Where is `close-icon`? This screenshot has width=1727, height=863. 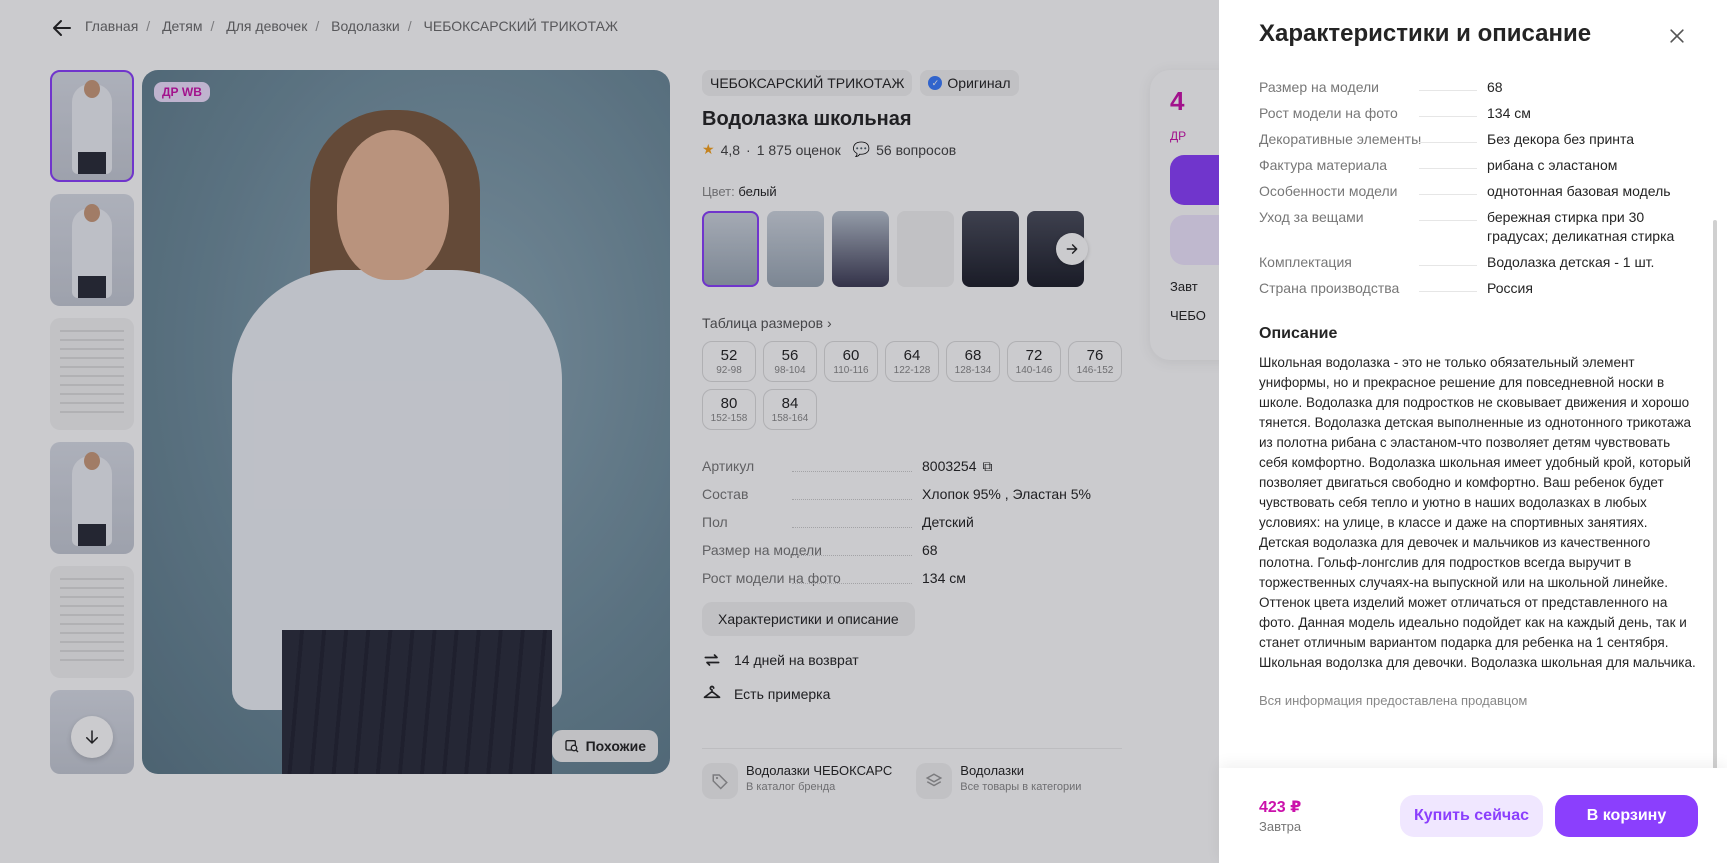 close-icon is located at coordinates (1677, 36).